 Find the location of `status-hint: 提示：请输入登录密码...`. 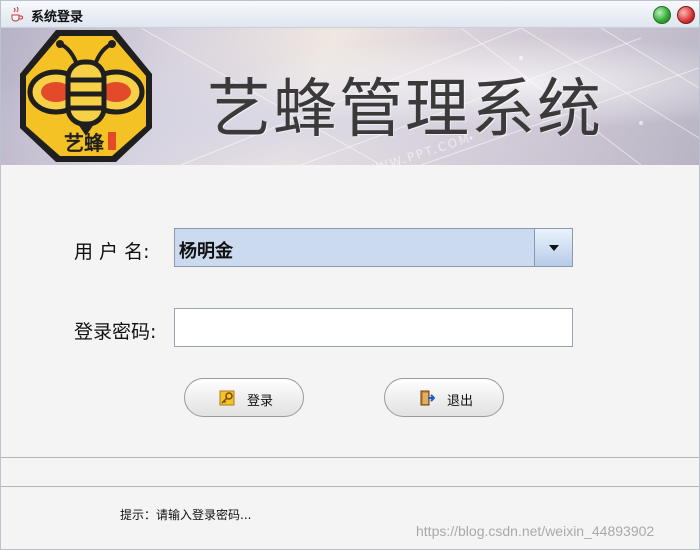

status-hint: 提示：请输入登录密码... is located at coordinates (186, 515).